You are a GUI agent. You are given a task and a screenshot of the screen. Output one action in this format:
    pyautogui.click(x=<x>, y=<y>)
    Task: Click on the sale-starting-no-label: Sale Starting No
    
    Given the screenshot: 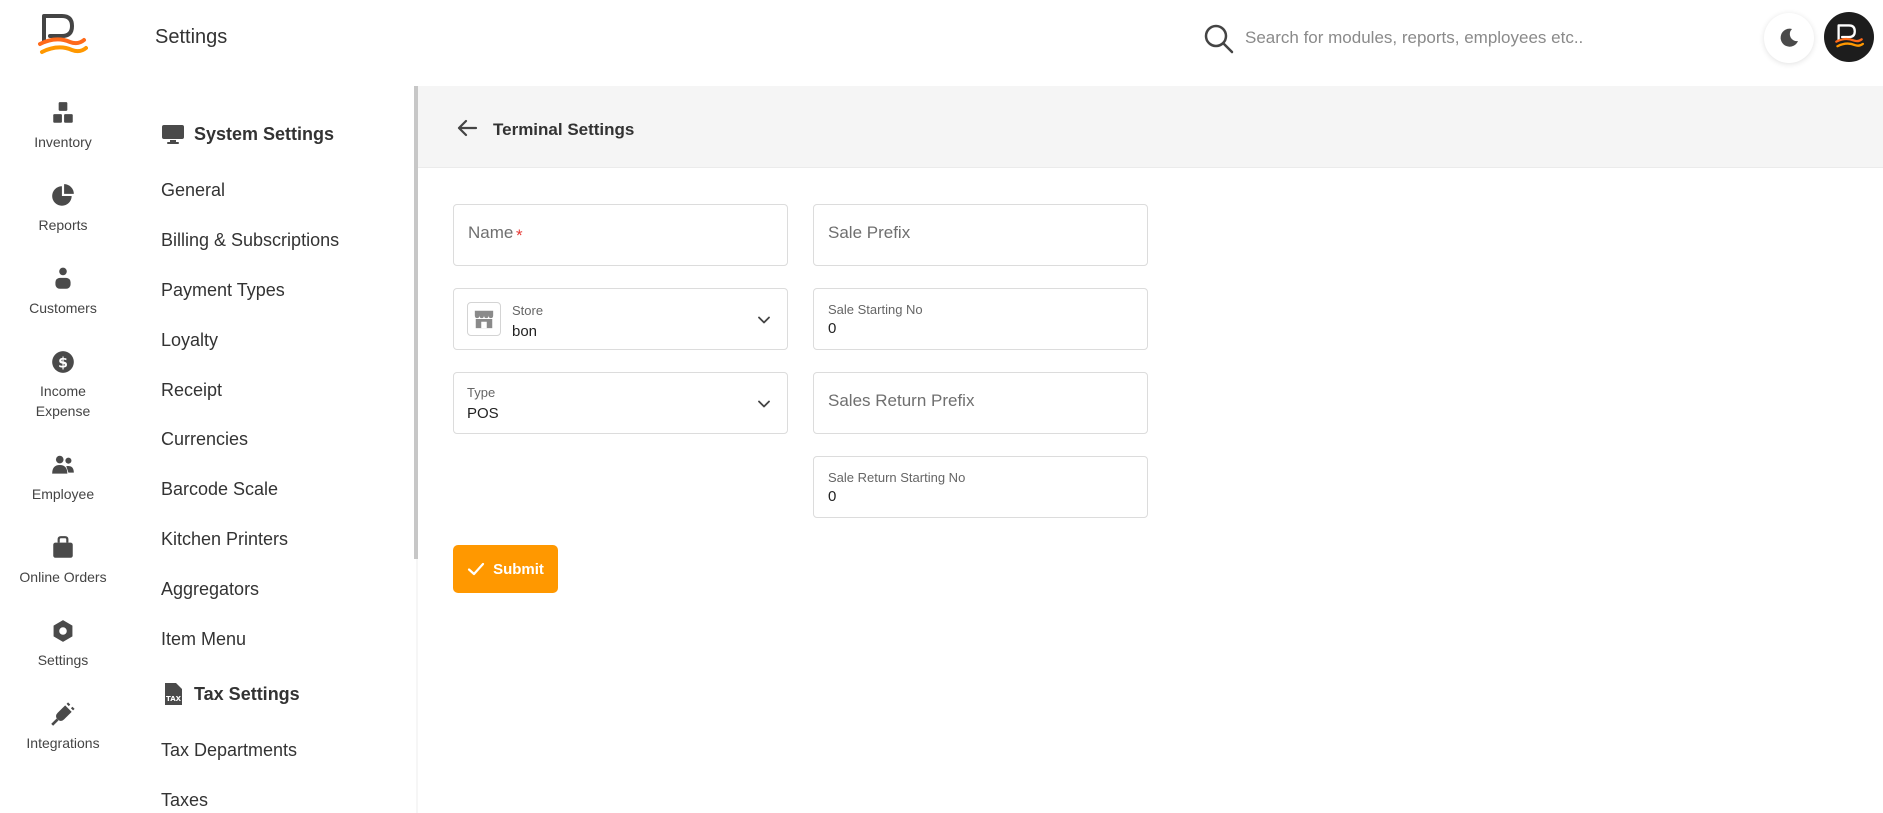 What is the action you would take?
    pyautogui.click(x=875, y=309)
    